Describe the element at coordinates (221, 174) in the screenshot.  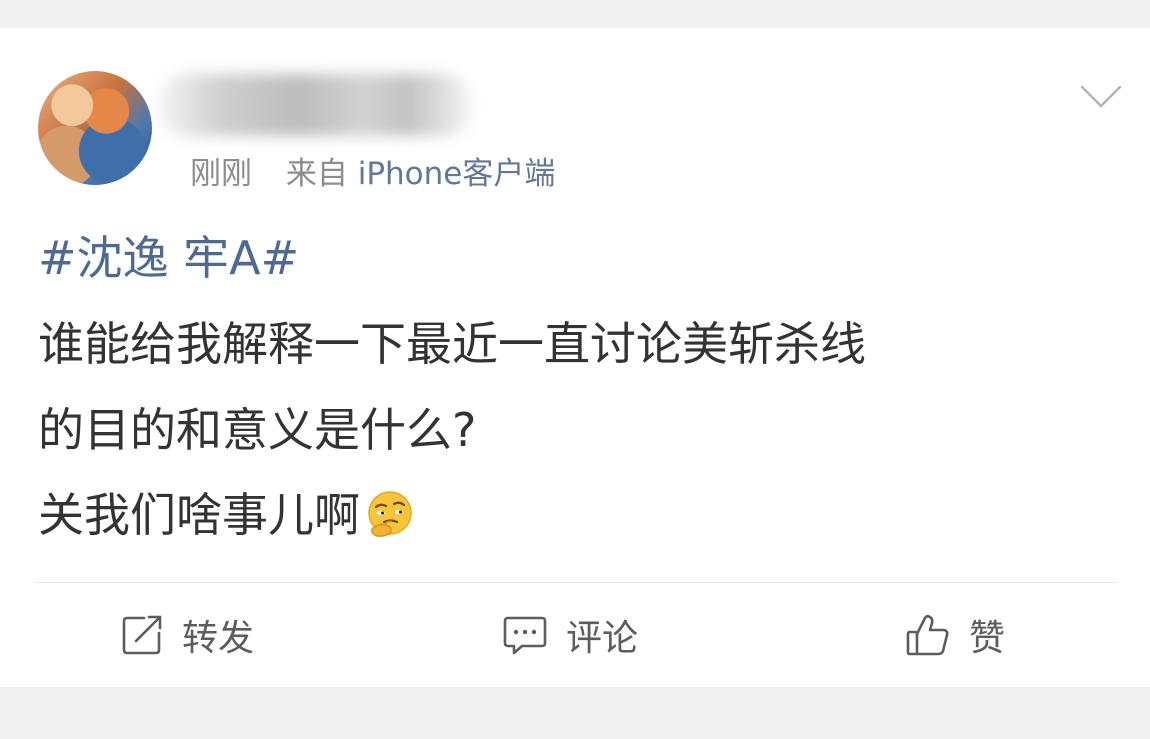
I see `post-time: 刚刚` at that location.